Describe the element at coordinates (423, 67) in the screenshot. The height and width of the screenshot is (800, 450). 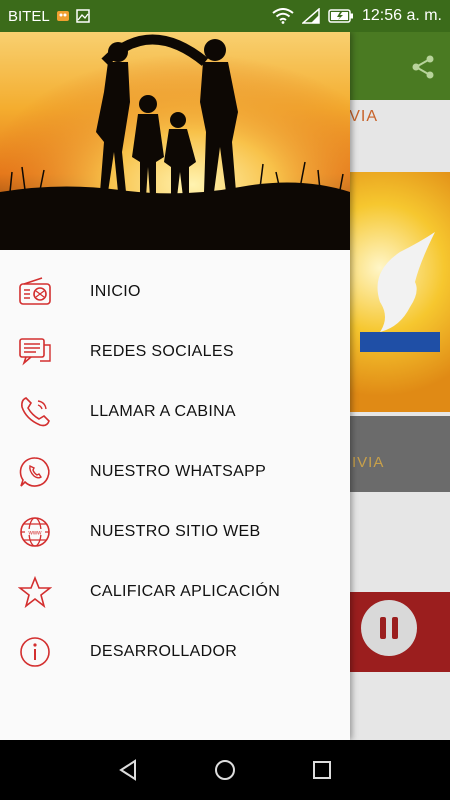
I see `share-icon` at that location.